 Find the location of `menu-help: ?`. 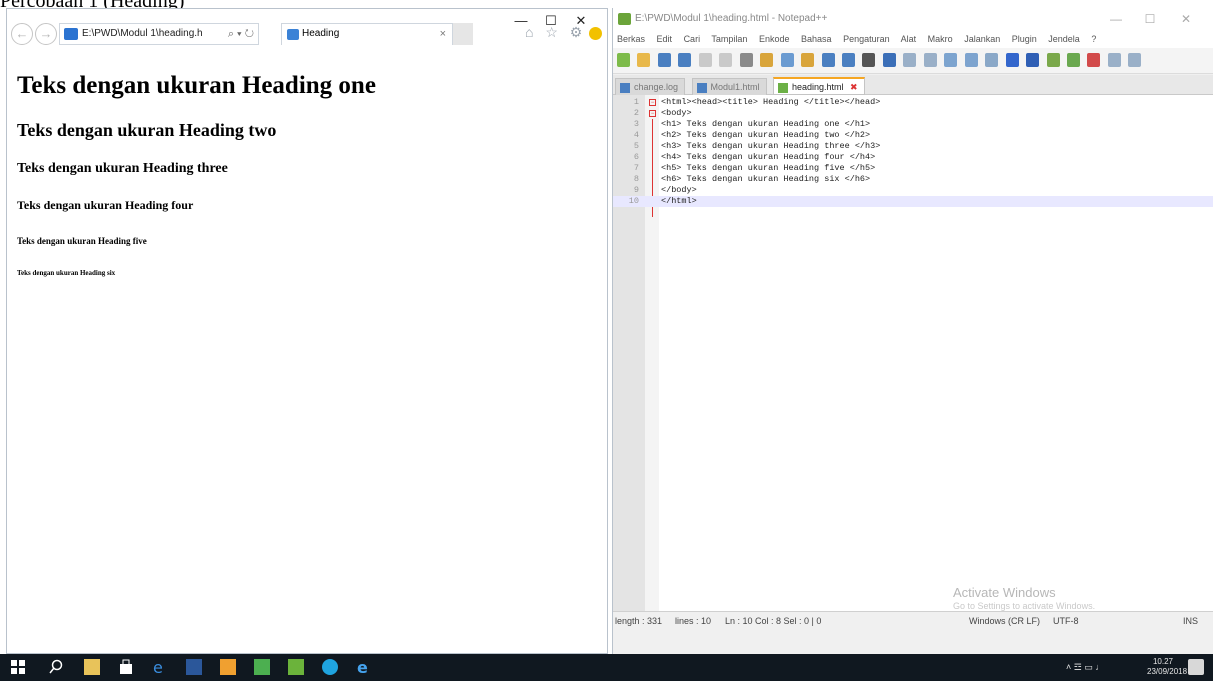

menu-help: ? is located at coordinates (1093, 39).